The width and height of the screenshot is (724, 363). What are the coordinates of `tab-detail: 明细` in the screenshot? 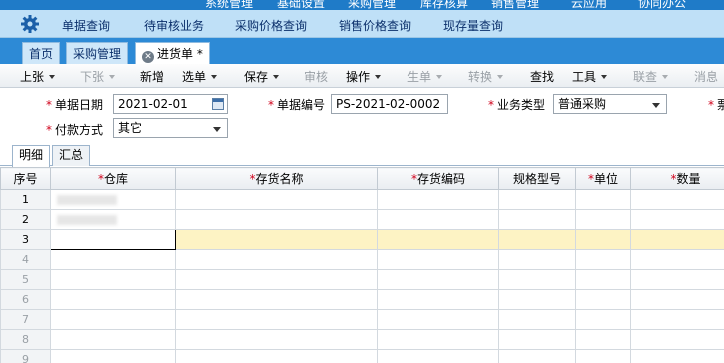 It's located at (31, 156).